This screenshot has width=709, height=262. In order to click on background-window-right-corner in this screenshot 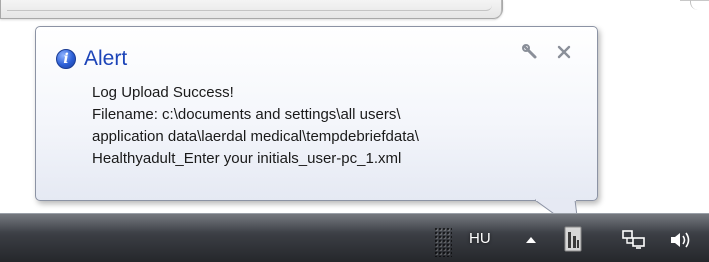, I will do `click(699, 5)`.